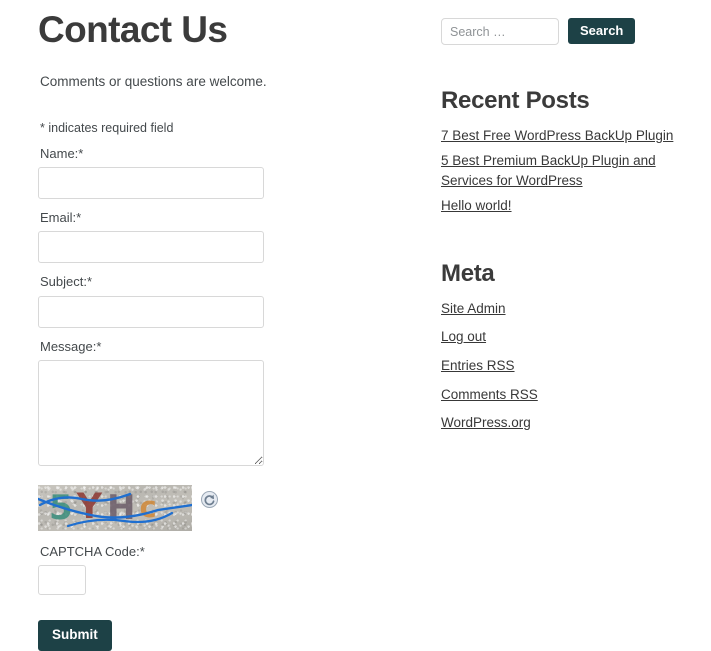 The image size is (711, 651). I want to click on list-item: Log out, so click(570, 337).